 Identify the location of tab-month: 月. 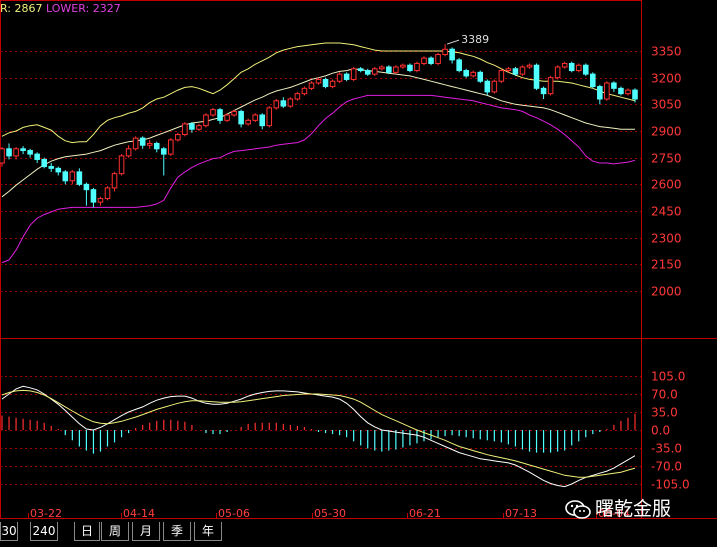
(146, 531).